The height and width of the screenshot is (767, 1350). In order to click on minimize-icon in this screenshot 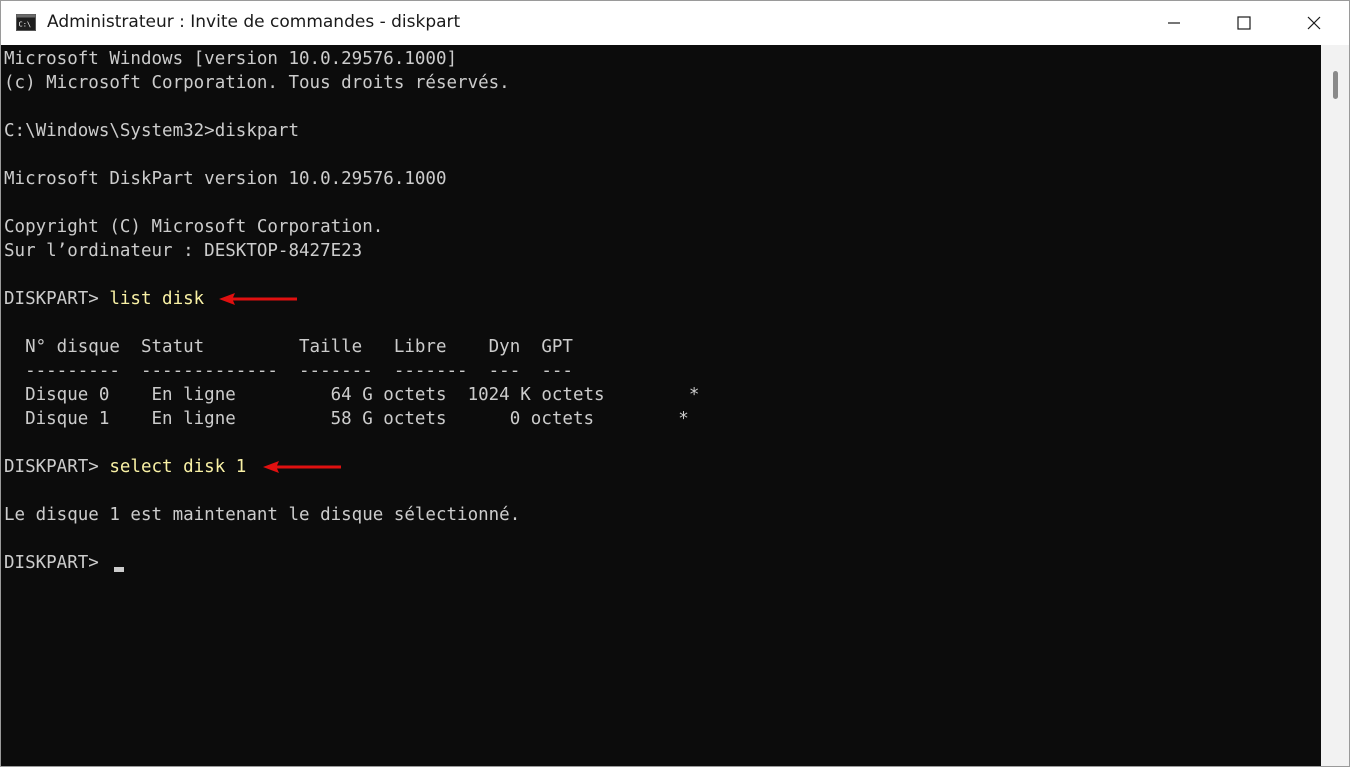, I will do `click(1174, 23)`.